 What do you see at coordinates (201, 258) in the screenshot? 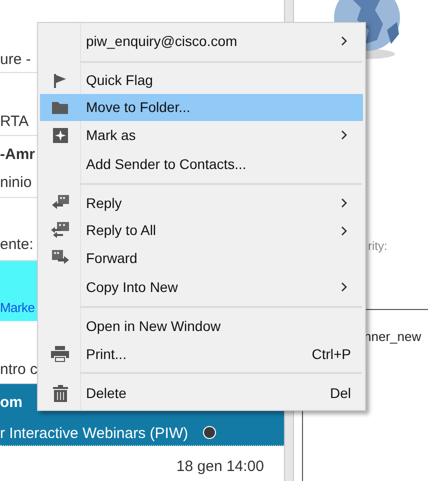
I see `menu-item: Forward` at bounding box center [201, 258].